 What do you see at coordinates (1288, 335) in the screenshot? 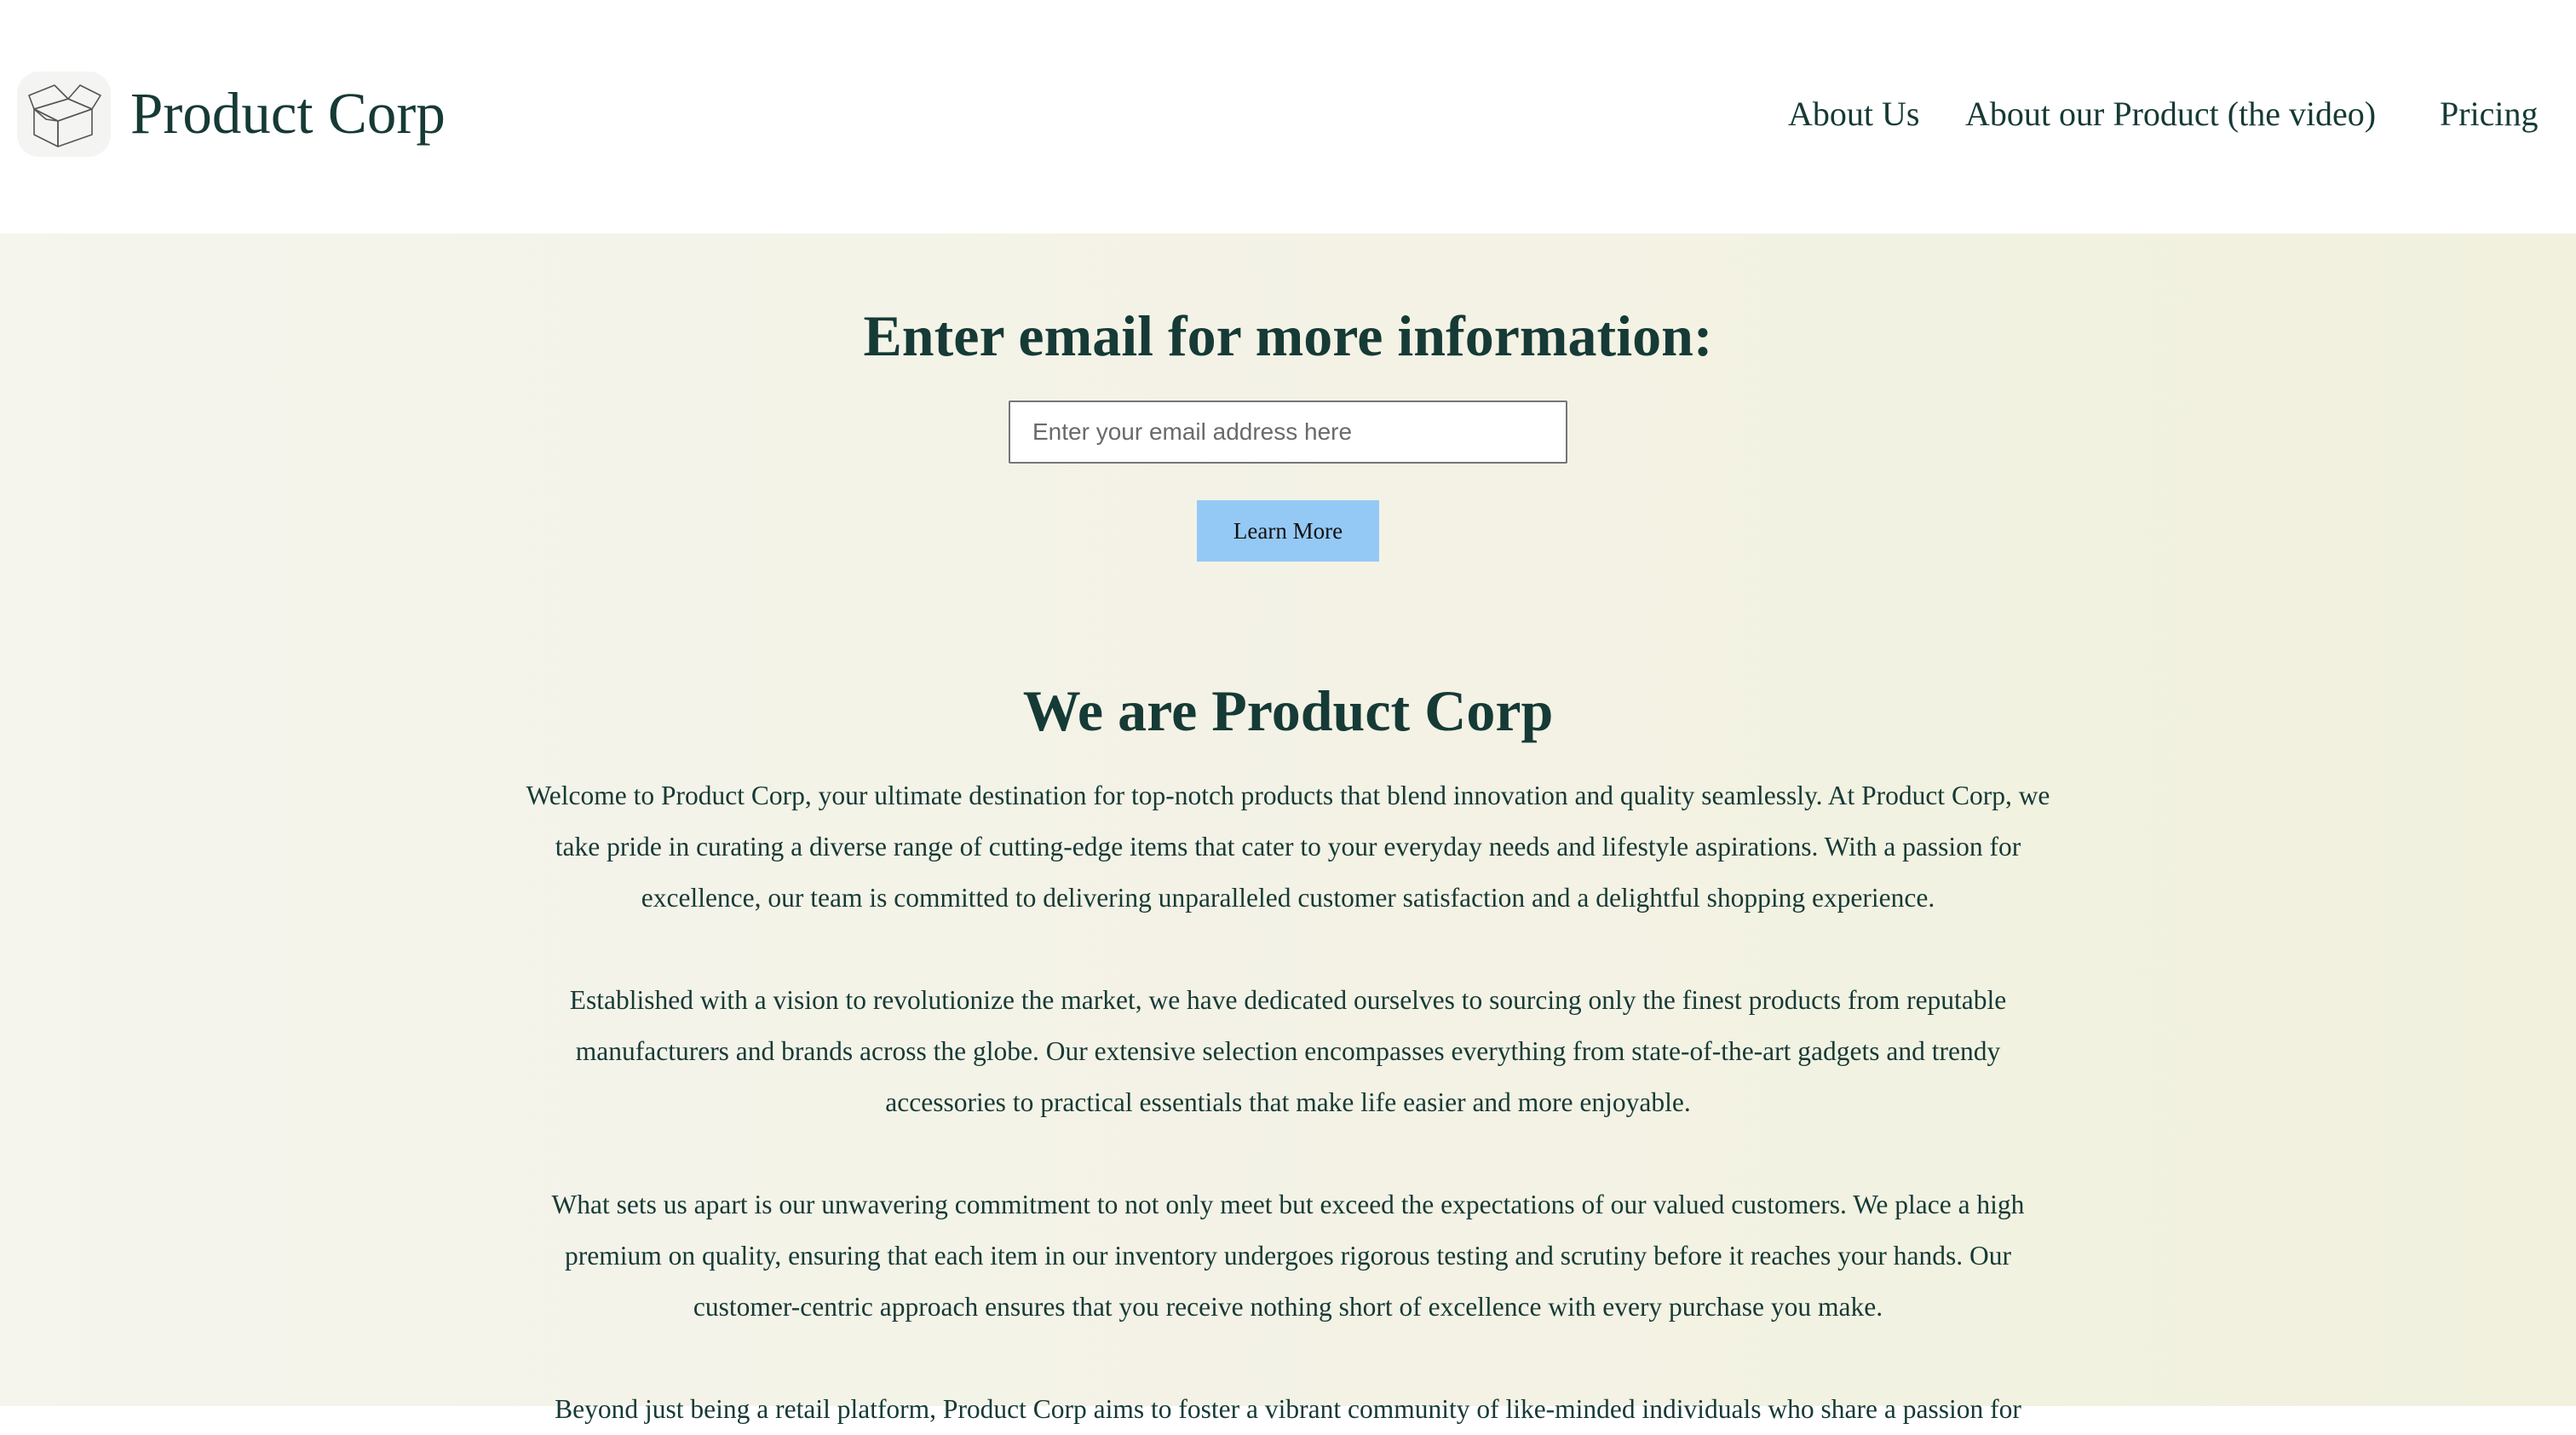
I see `signup-heading: Enter email for more information:` at bounding box center [1288, 335].